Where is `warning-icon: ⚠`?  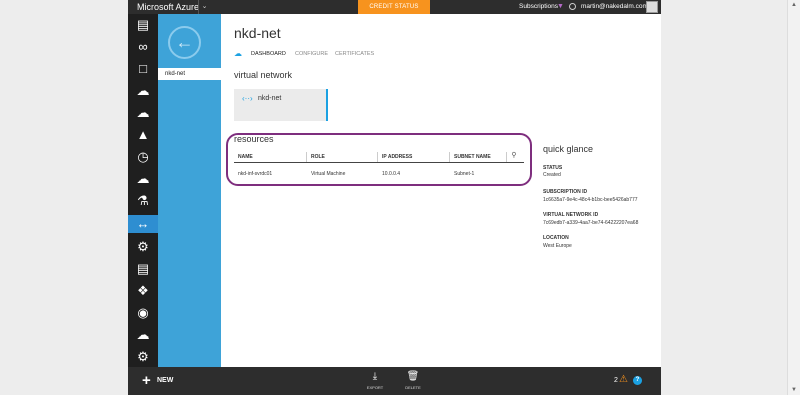
warning-icon: ⚠ is located at coordinates (623, 380).